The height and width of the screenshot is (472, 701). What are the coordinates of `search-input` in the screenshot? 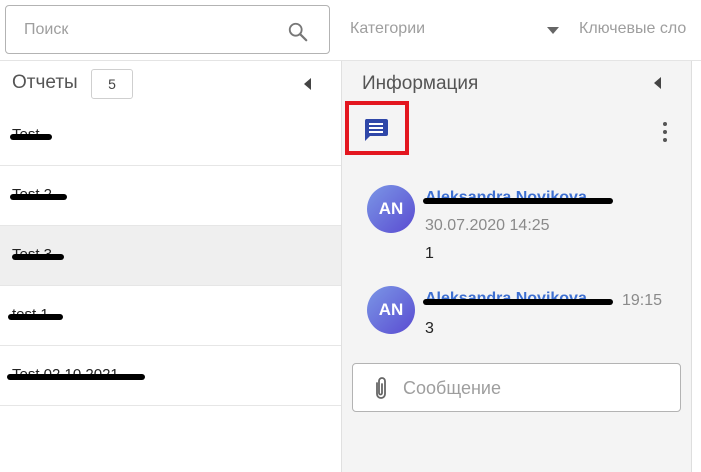 It's located at (149, 30).